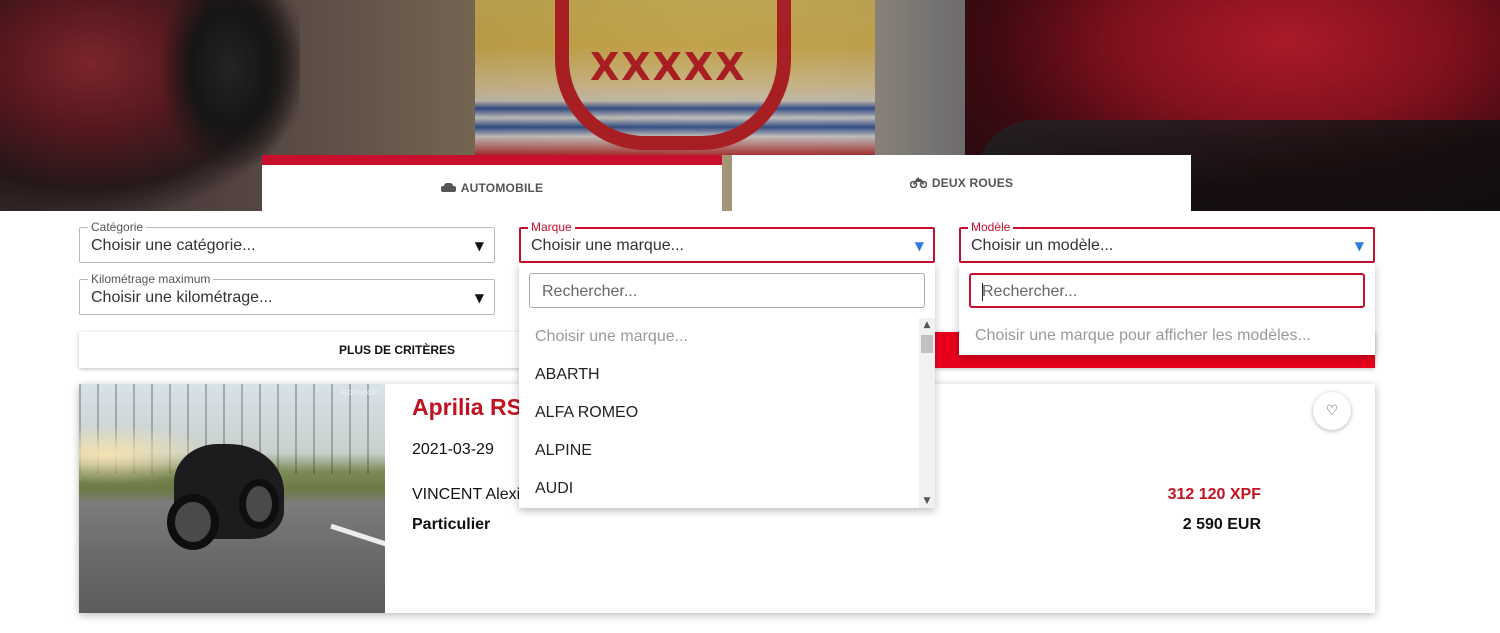 The image size is (1500, 633). Describe the element at coordinates (151, 279) in the screenshot. I see `kilometrage-label: Kilométrage maximum` at that location.